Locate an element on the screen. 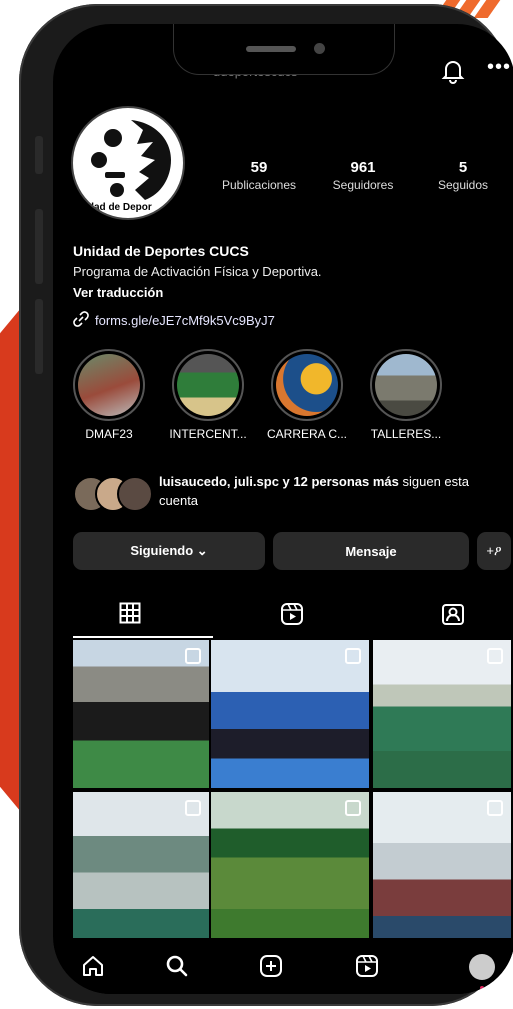 The image size is (513, 1009). create-icon is located at coordinates (271, 969).